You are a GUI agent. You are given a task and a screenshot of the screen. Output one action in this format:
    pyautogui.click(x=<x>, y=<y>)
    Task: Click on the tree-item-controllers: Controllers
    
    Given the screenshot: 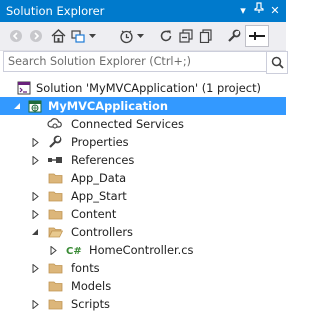 What is the action you would take?
    pyautogui.click(x=143, y=232)
    